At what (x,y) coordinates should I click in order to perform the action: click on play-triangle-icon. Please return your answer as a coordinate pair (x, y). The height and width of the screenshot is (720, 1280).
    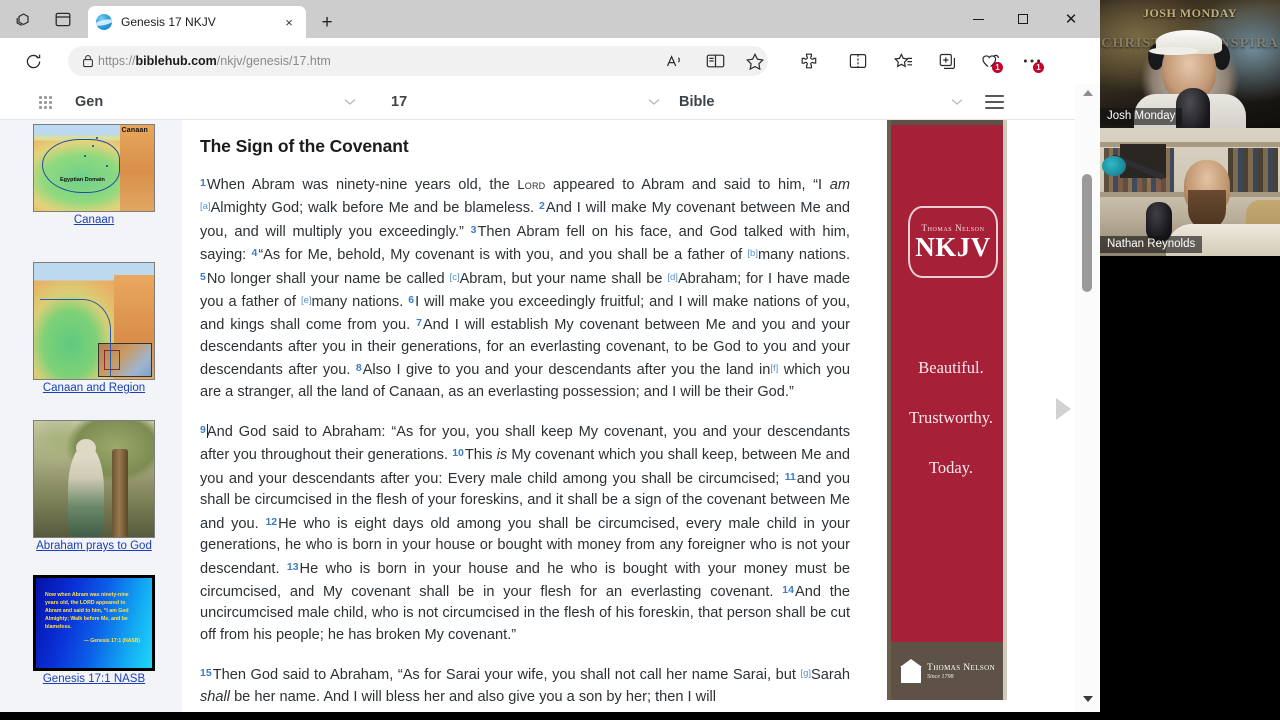
    Looking at the image, I should click on (1063, 409).